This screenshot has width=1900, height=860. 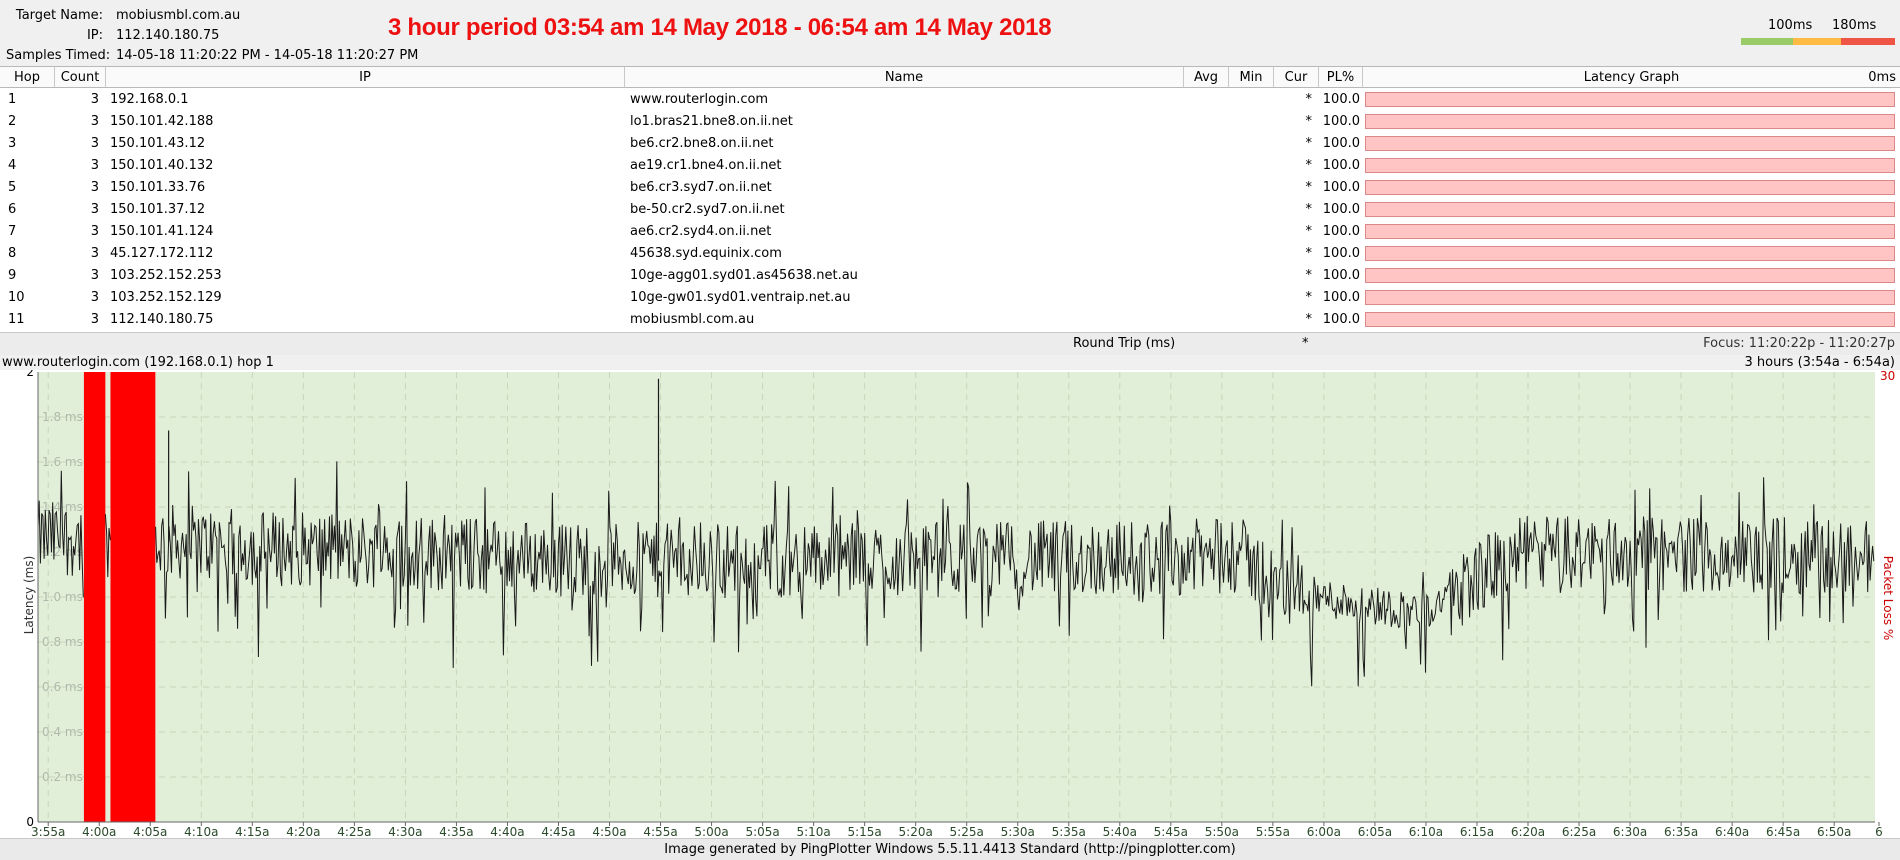 What do you see at coordinates (1790, 25) in the screenshot?
I see `legend-100ms: 100ms` at bounding box center [1790, 25].